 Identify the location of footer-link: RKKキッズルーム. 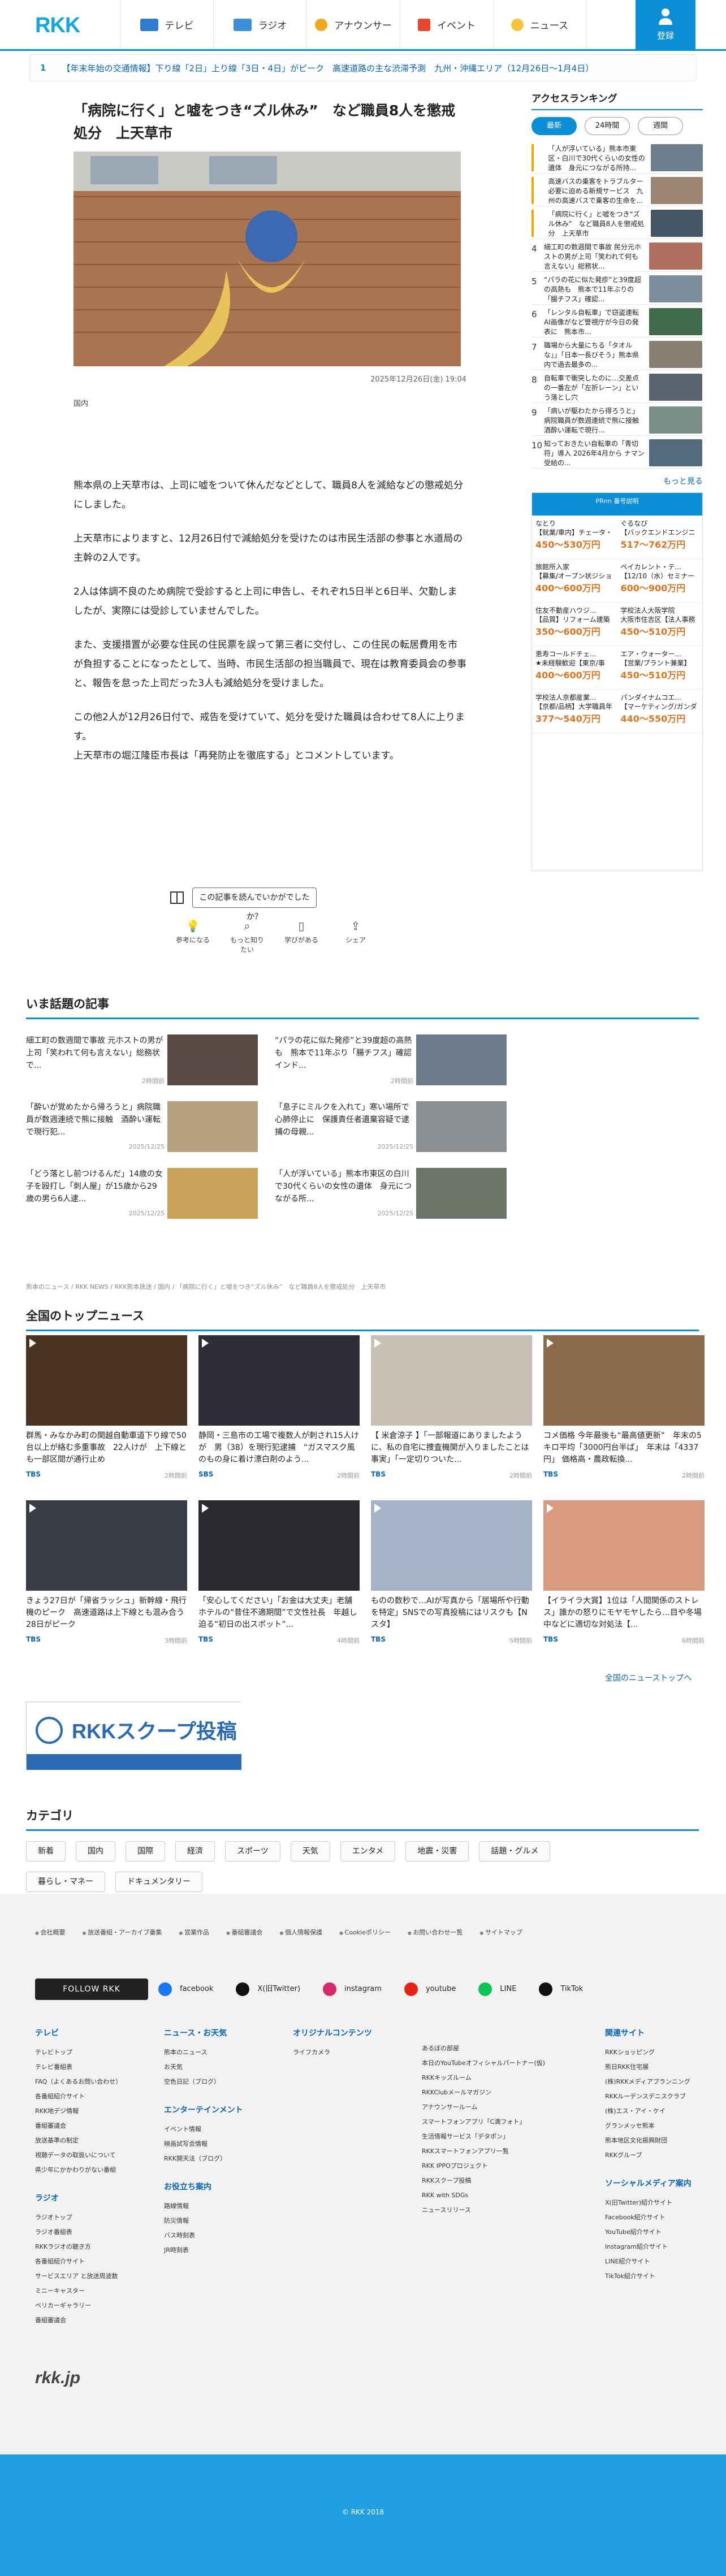
(513, 2078).